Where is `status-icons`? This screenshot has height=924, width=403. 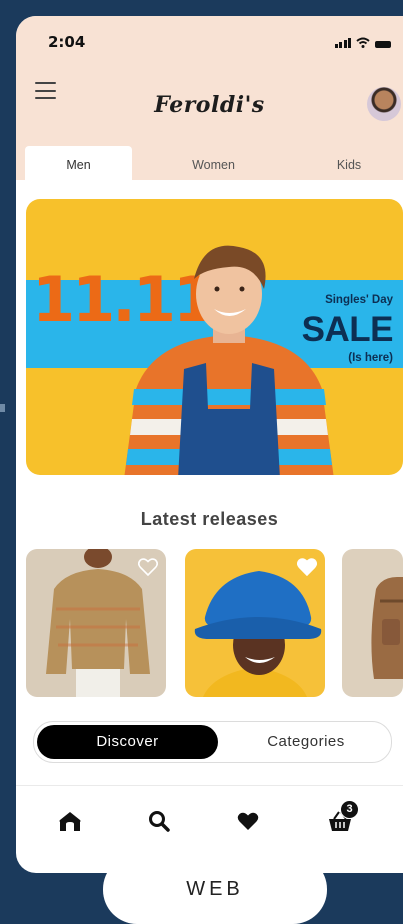 status-icons is located at coordinates (362, 42).